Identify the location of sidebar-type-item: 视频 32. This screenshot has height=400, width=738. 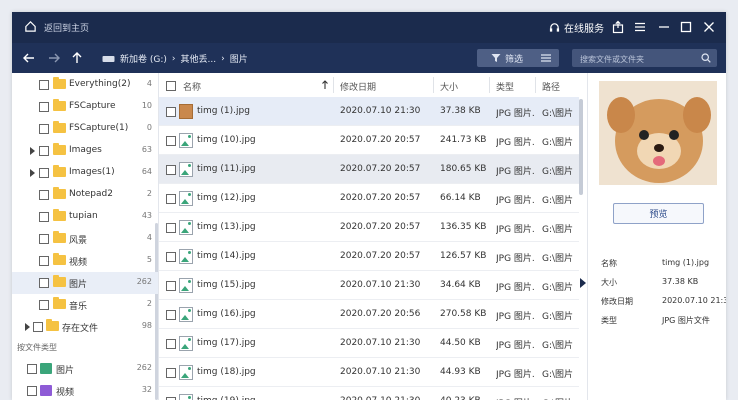
(85, 390).